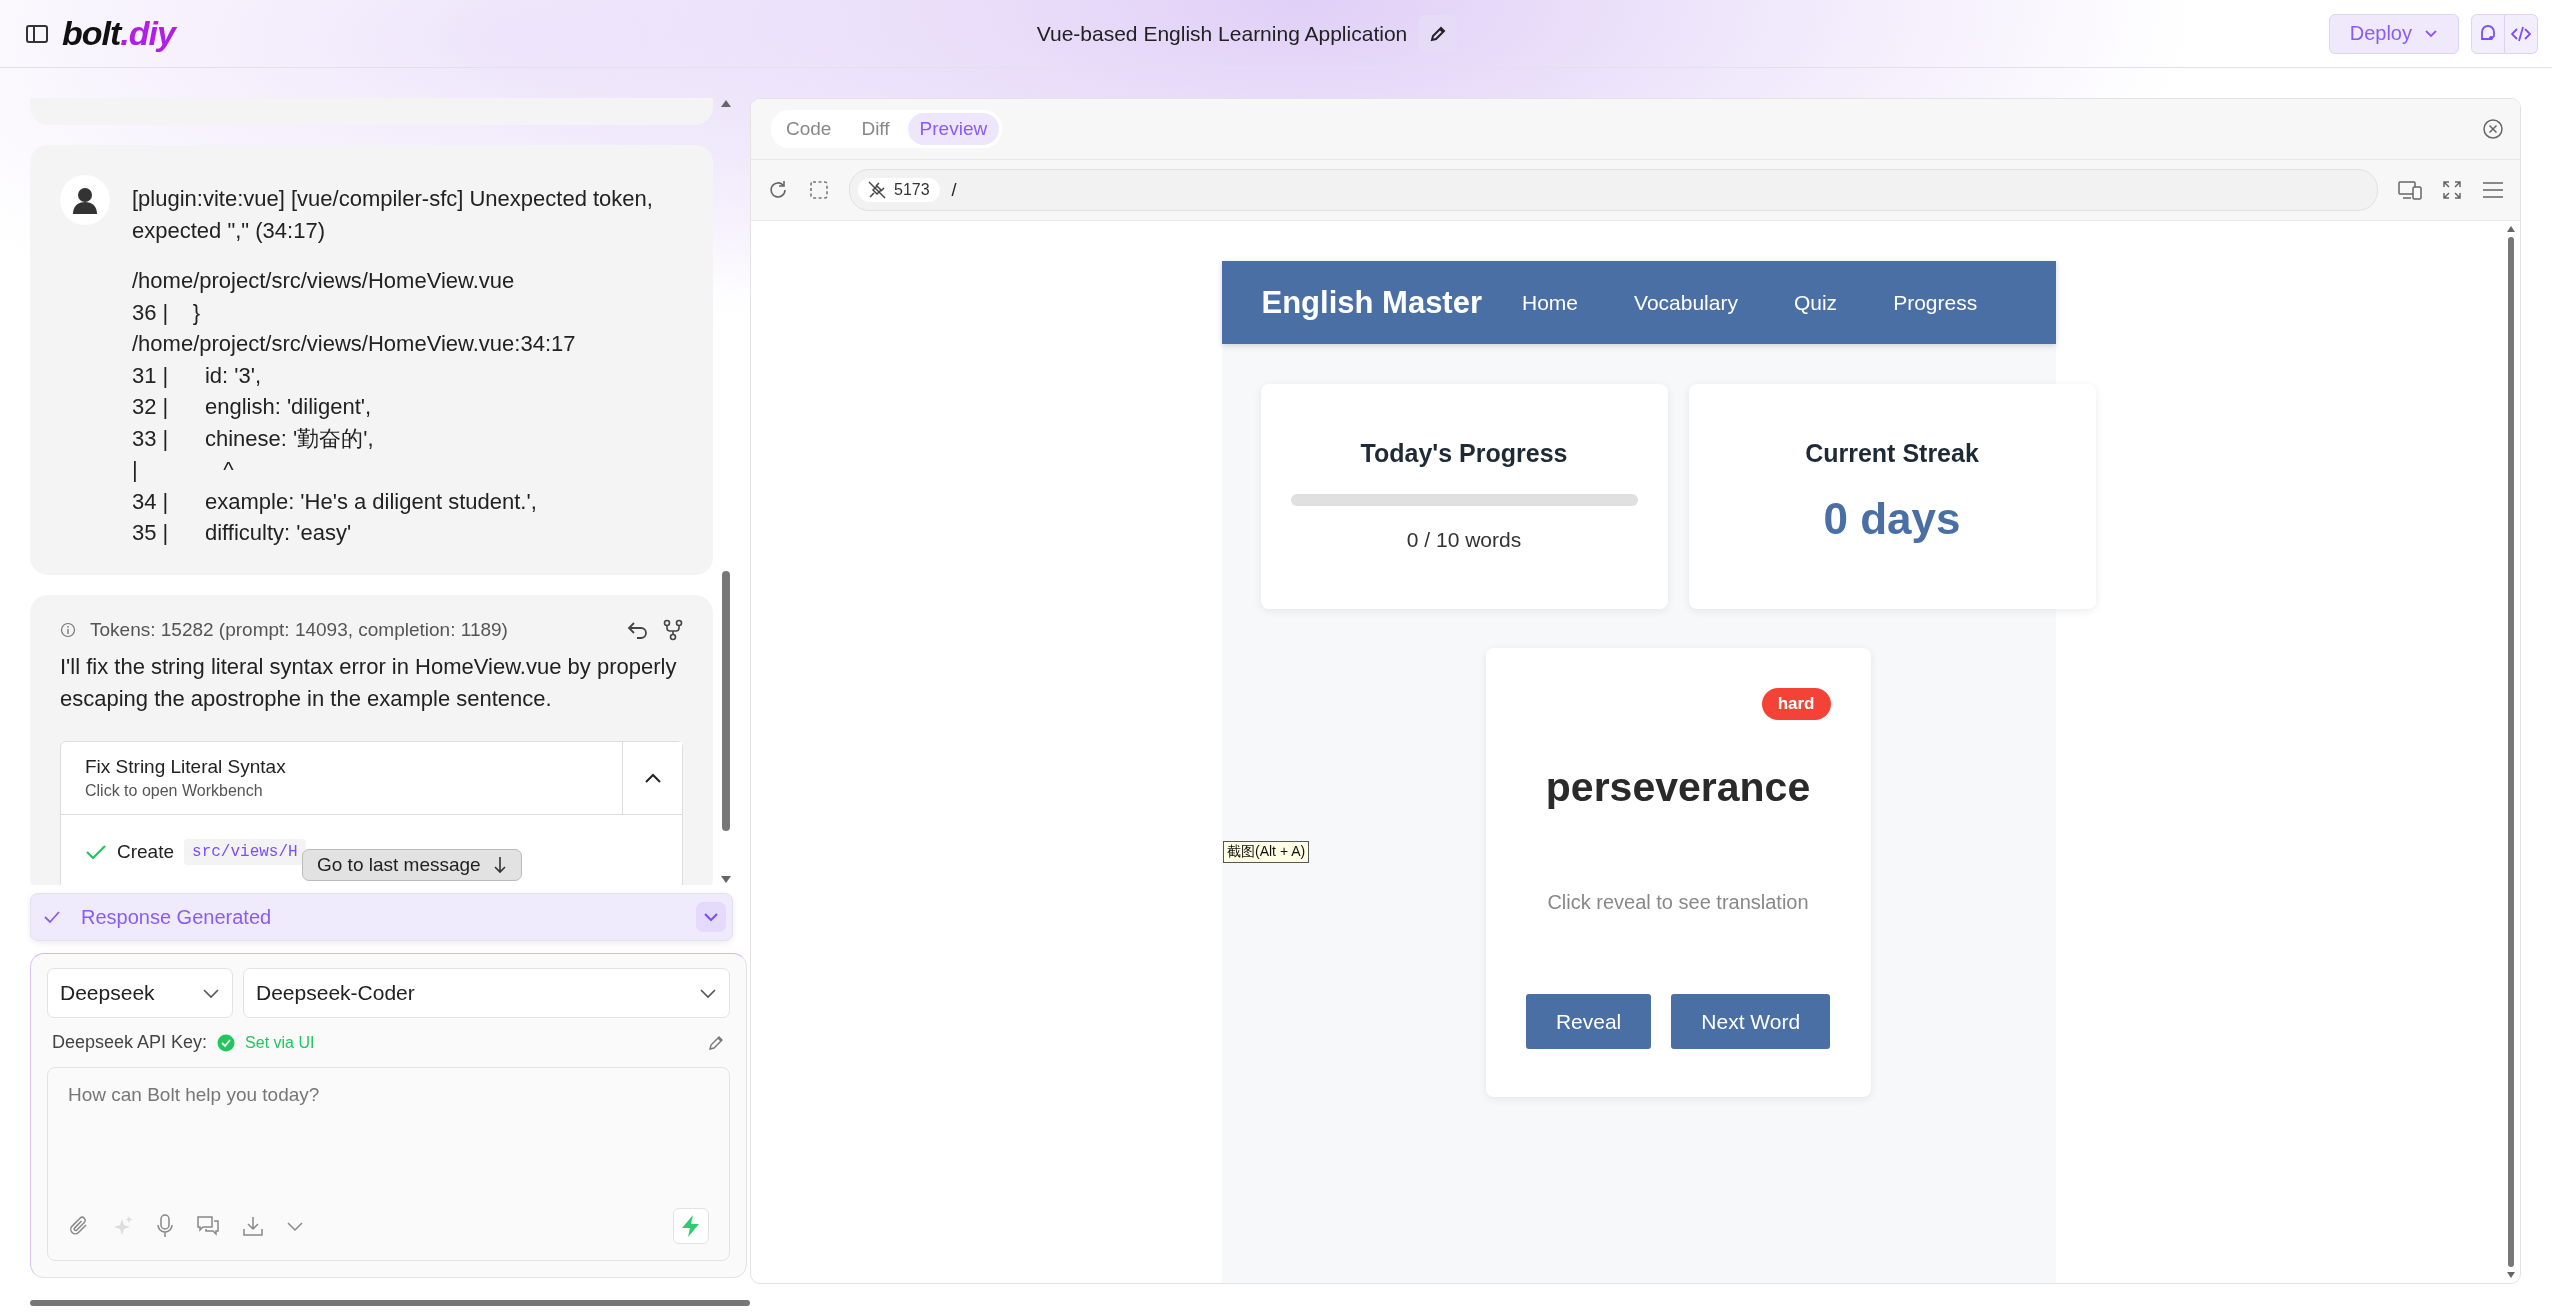 Image resolution: width=2552 pixels, height=1314 pixels. Describe the element at coordinates (1892, 453) in the screenshot. I see `card-title: Current Streak` at that location.